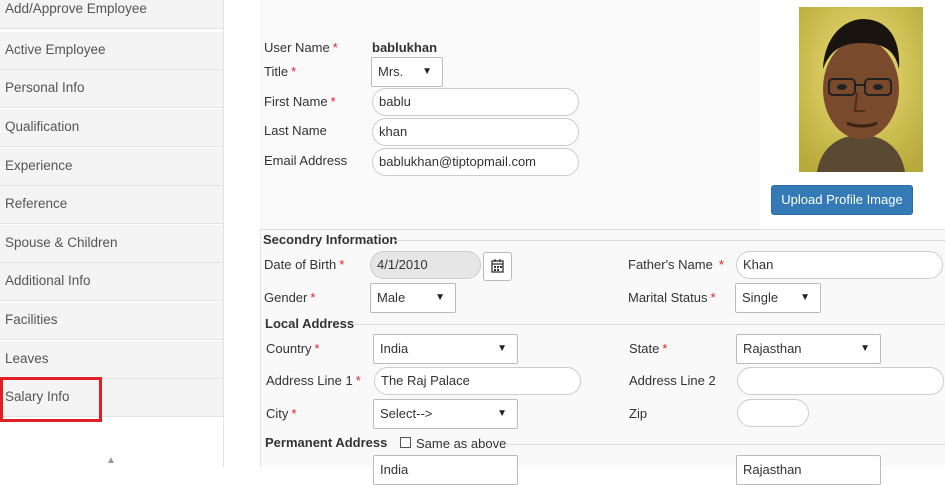 The width and height of the screenshot is (945, 485). I want to click on address-line-1-field: The Raj Palace, so click(477, 381).